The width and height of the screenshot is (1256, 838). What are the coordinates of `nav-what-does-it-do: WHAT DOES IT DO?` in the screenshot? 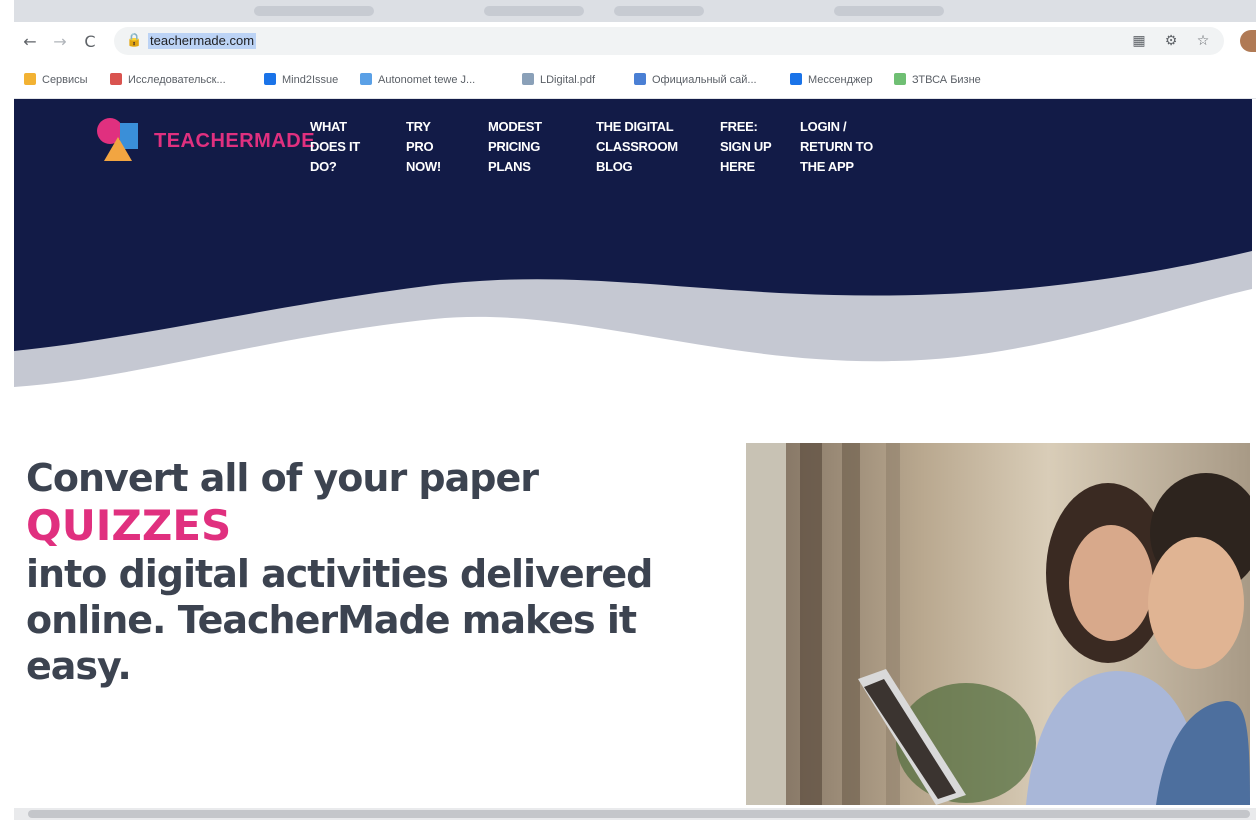 It's located at (335, 147).